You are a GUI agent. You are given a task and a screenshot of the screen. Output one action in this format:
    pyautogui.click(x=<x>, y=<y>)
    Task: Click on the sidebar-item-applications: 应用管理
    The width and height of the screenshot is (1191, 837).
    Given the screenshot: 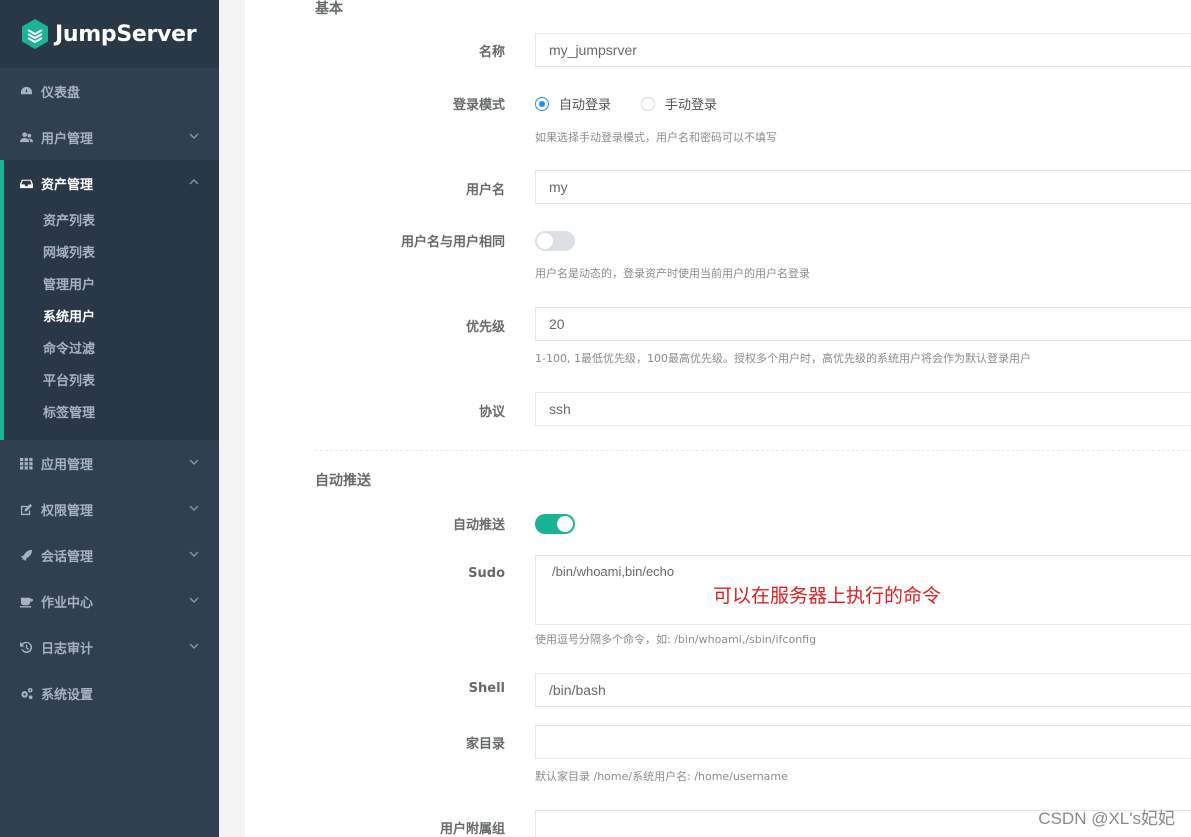 What is the action you would take?
    pyautogui.click(x=109, y=463)
    